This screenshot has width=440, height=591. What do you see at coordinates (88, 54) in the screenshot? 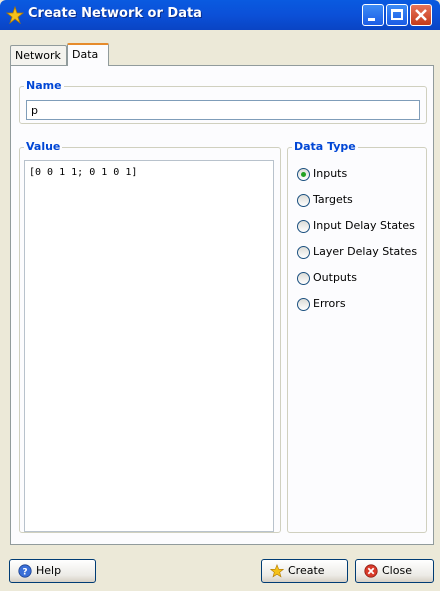
I see `tab-data: Data` at bounding box center [88, 54].